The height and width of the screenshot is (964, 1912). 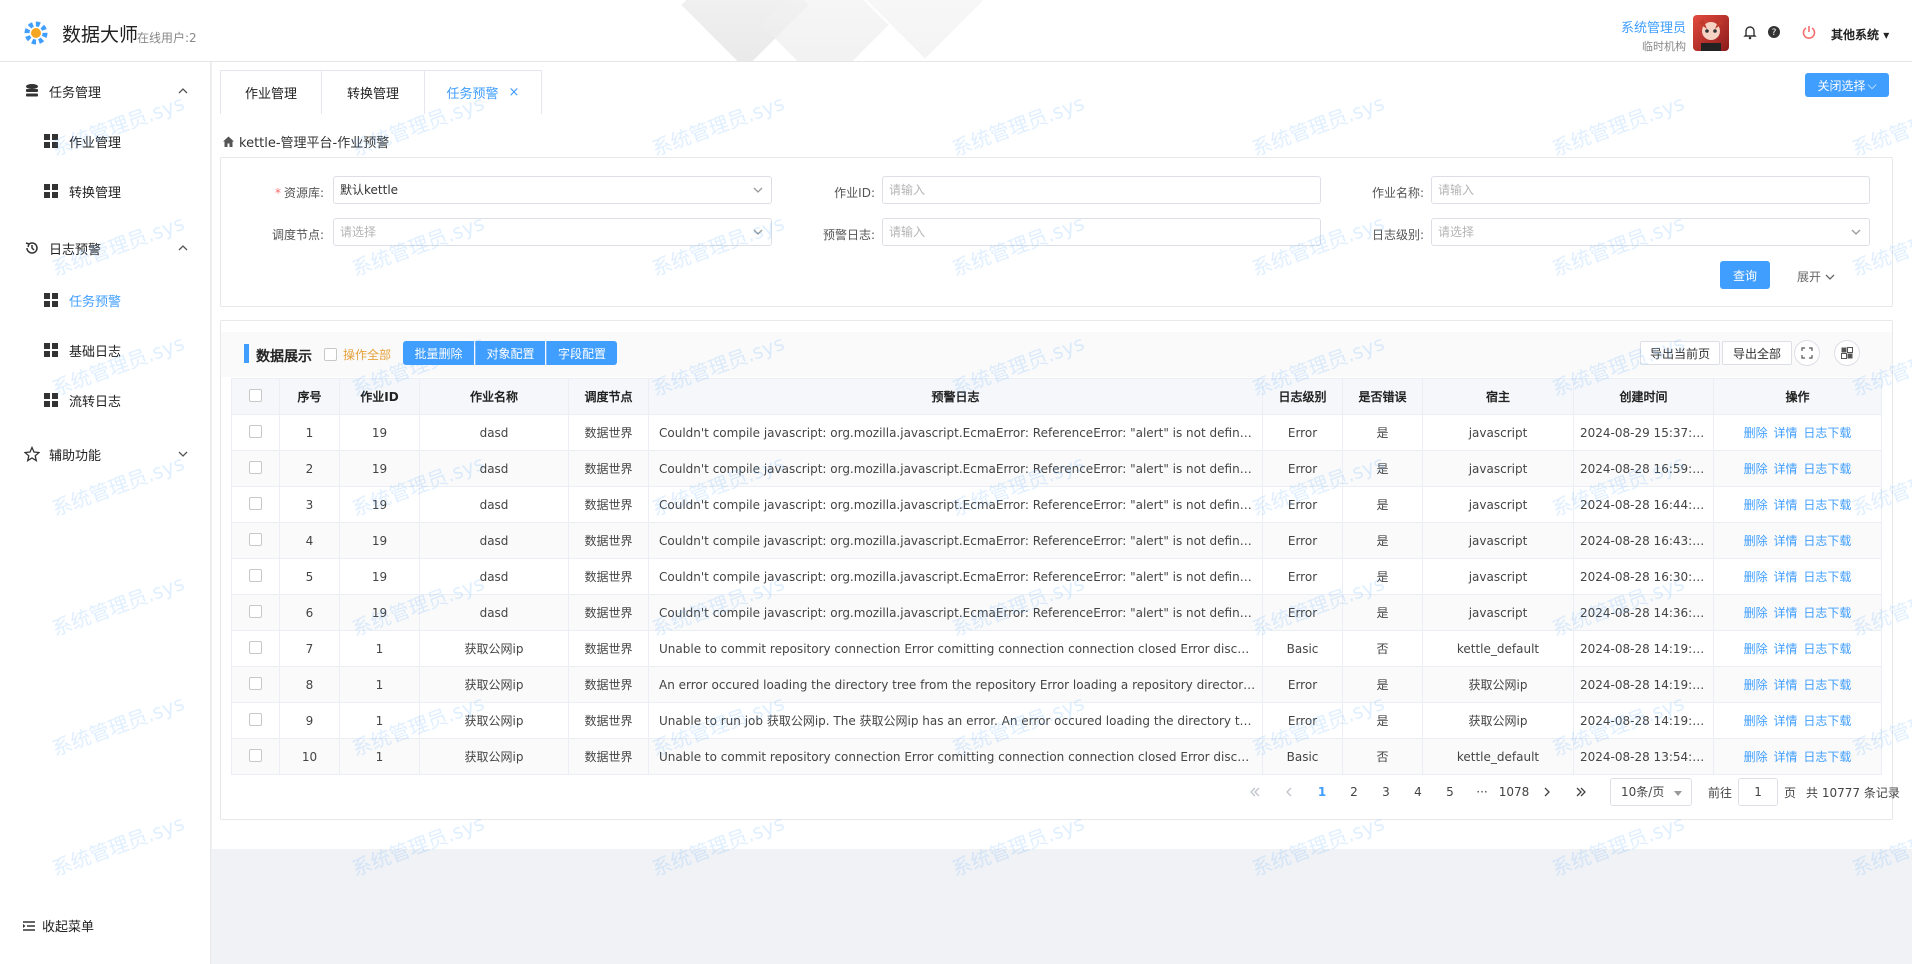 What do you see at coordinates (105, 300) in the screenshot?
I see `sidebar-item-task-alert: 任务预警` at bounding box center [105, 300].